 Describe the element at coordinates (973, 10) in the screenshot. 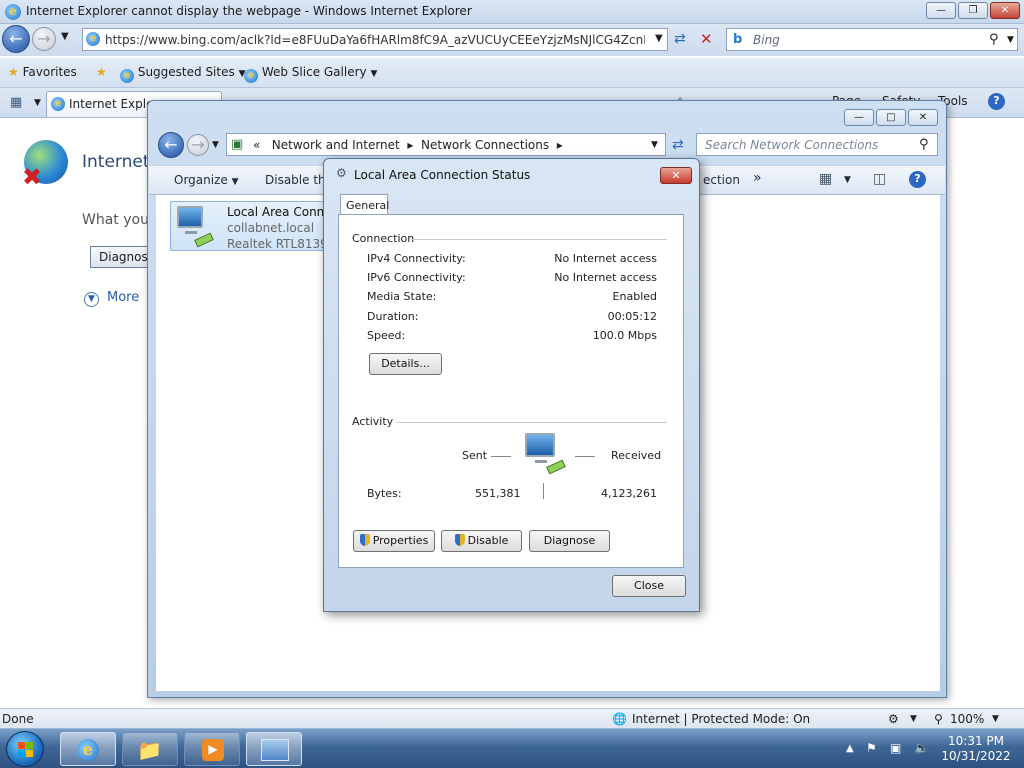

I see `restore-button: ❐` at that location.